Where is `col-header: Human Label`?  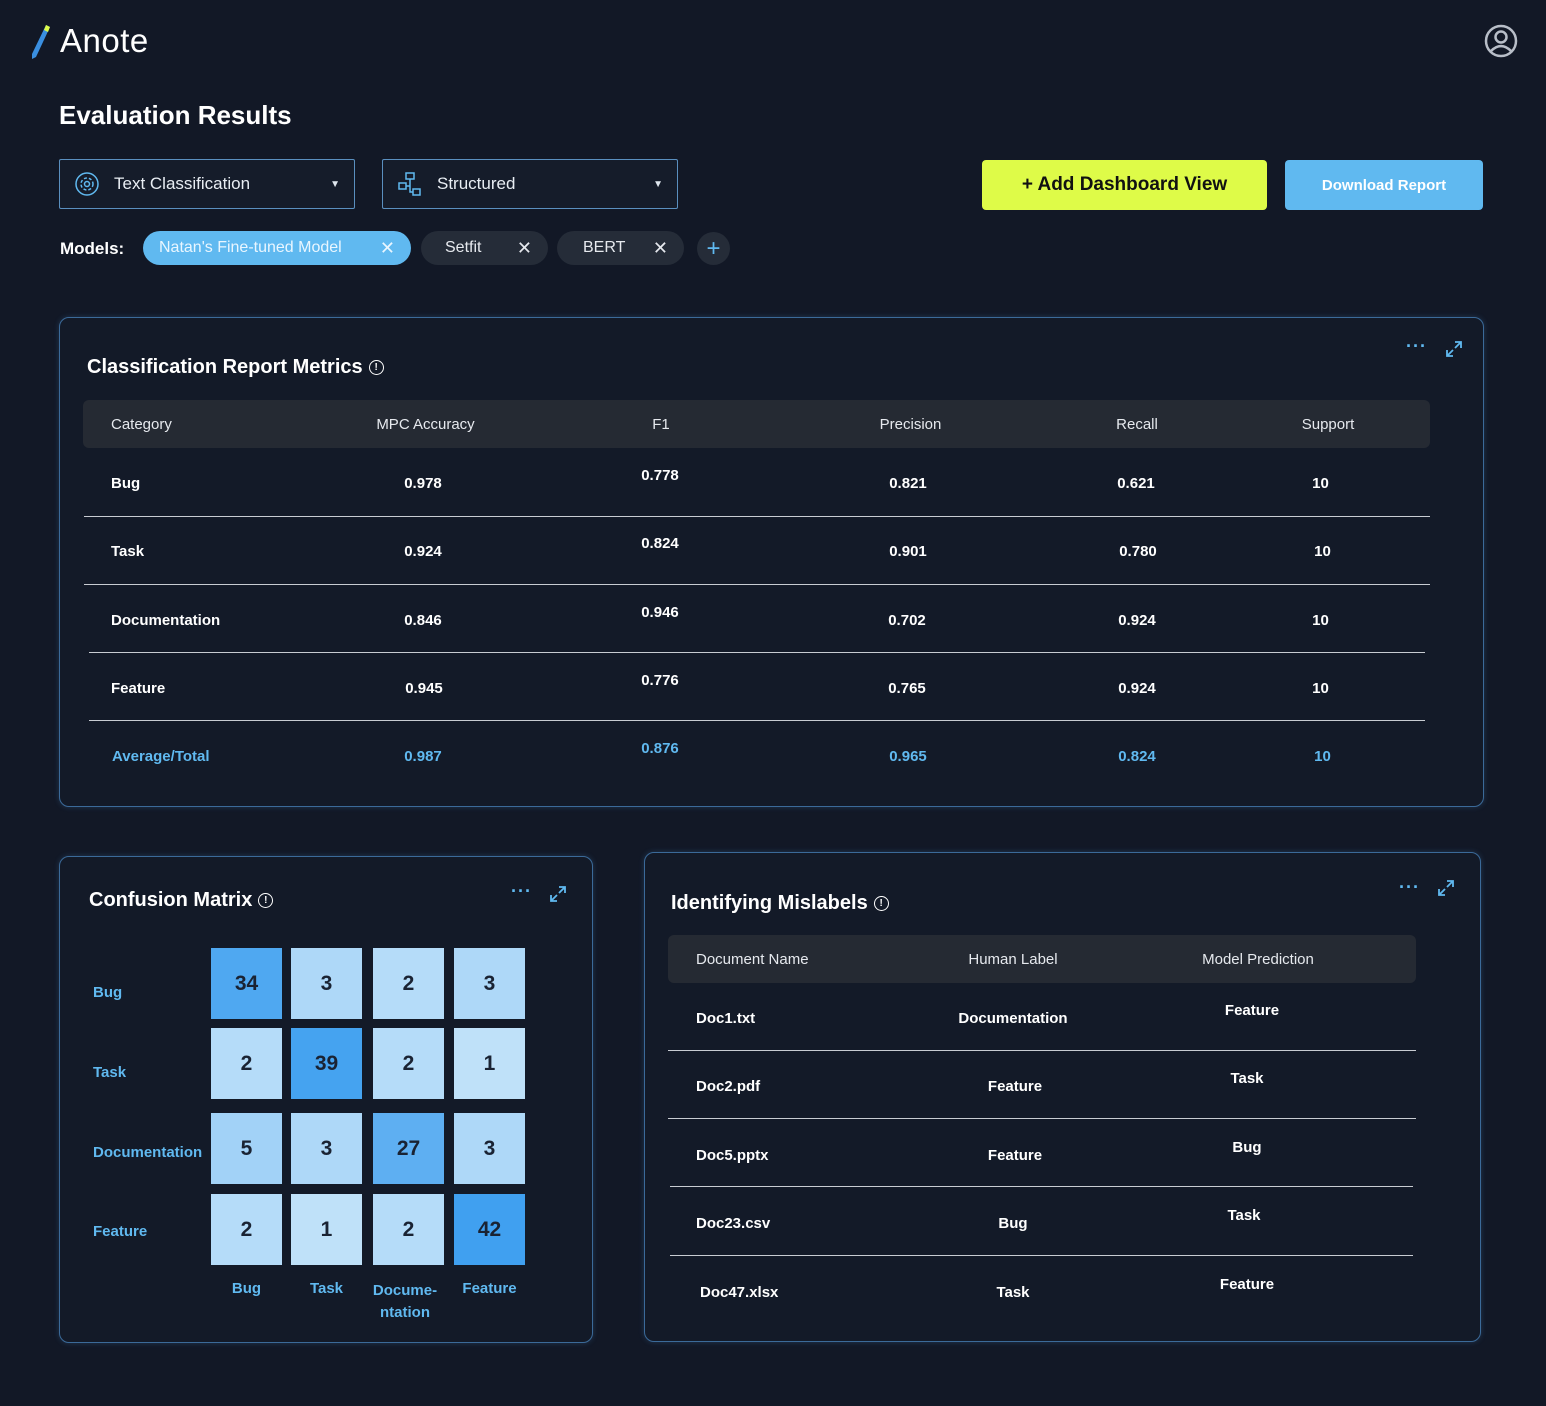 col-header: Human Label is located at coordinates (1013, 959).